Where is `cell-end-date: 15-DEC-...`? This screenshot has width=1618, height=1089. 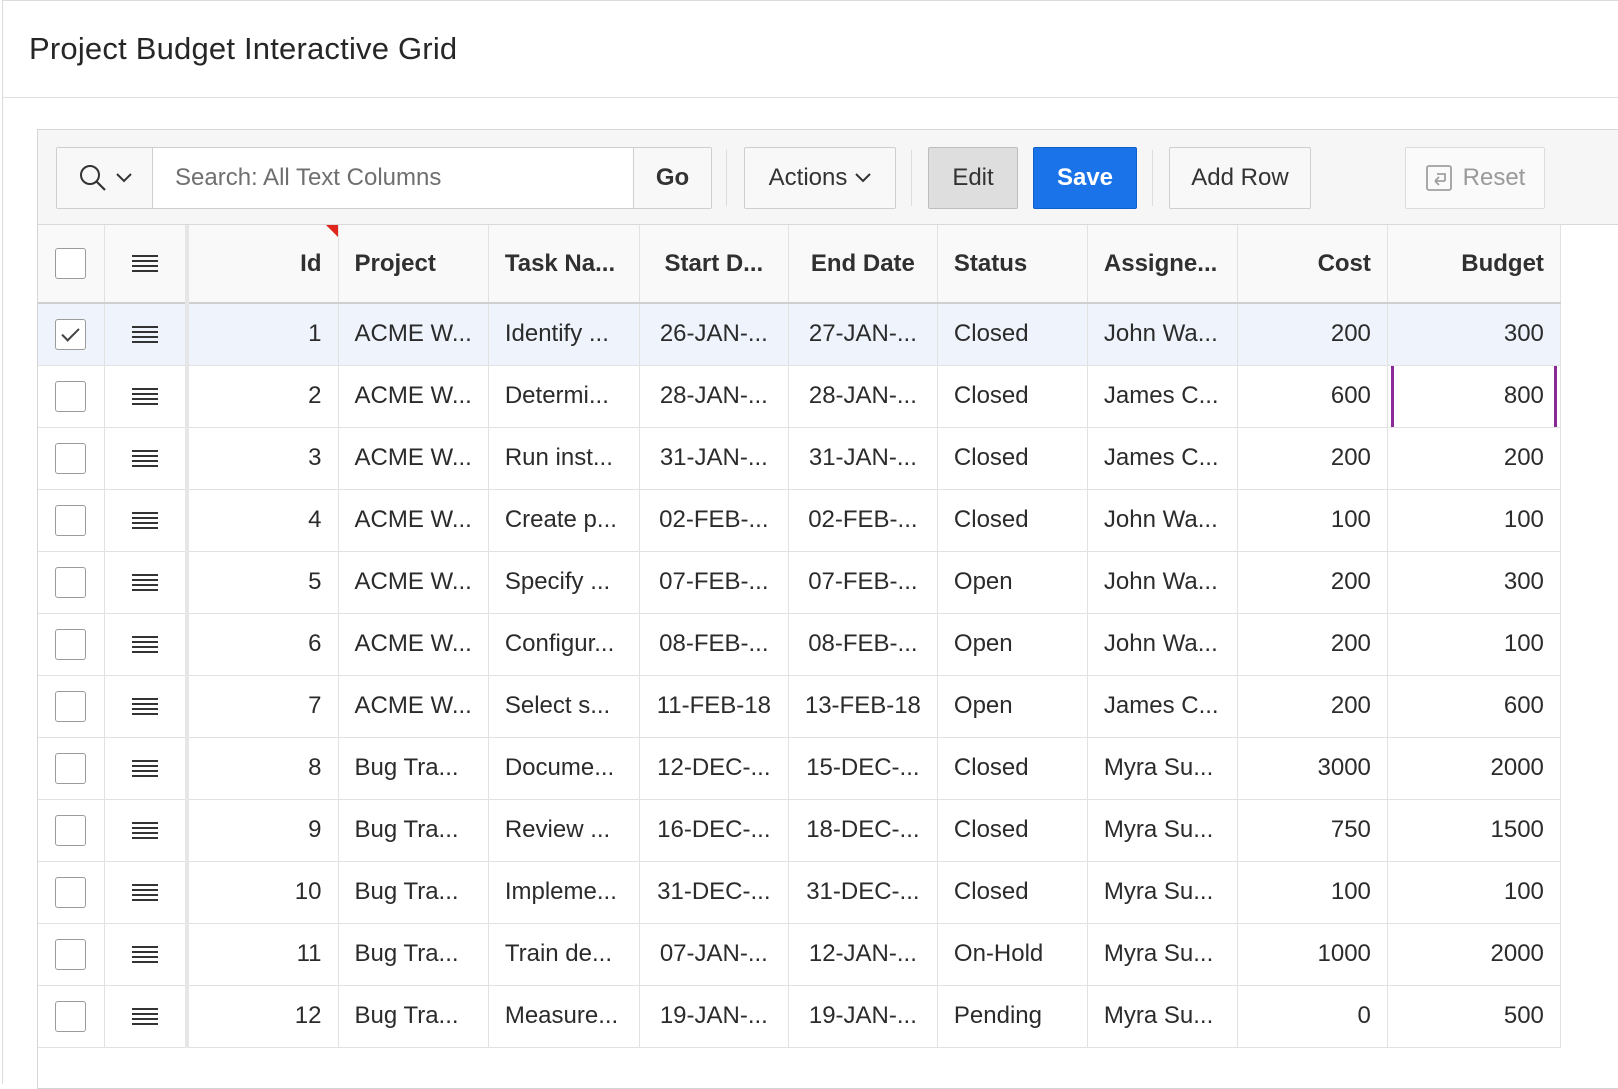 cell-end-date: 15-DEC-... is located at coordinates (863, 768).